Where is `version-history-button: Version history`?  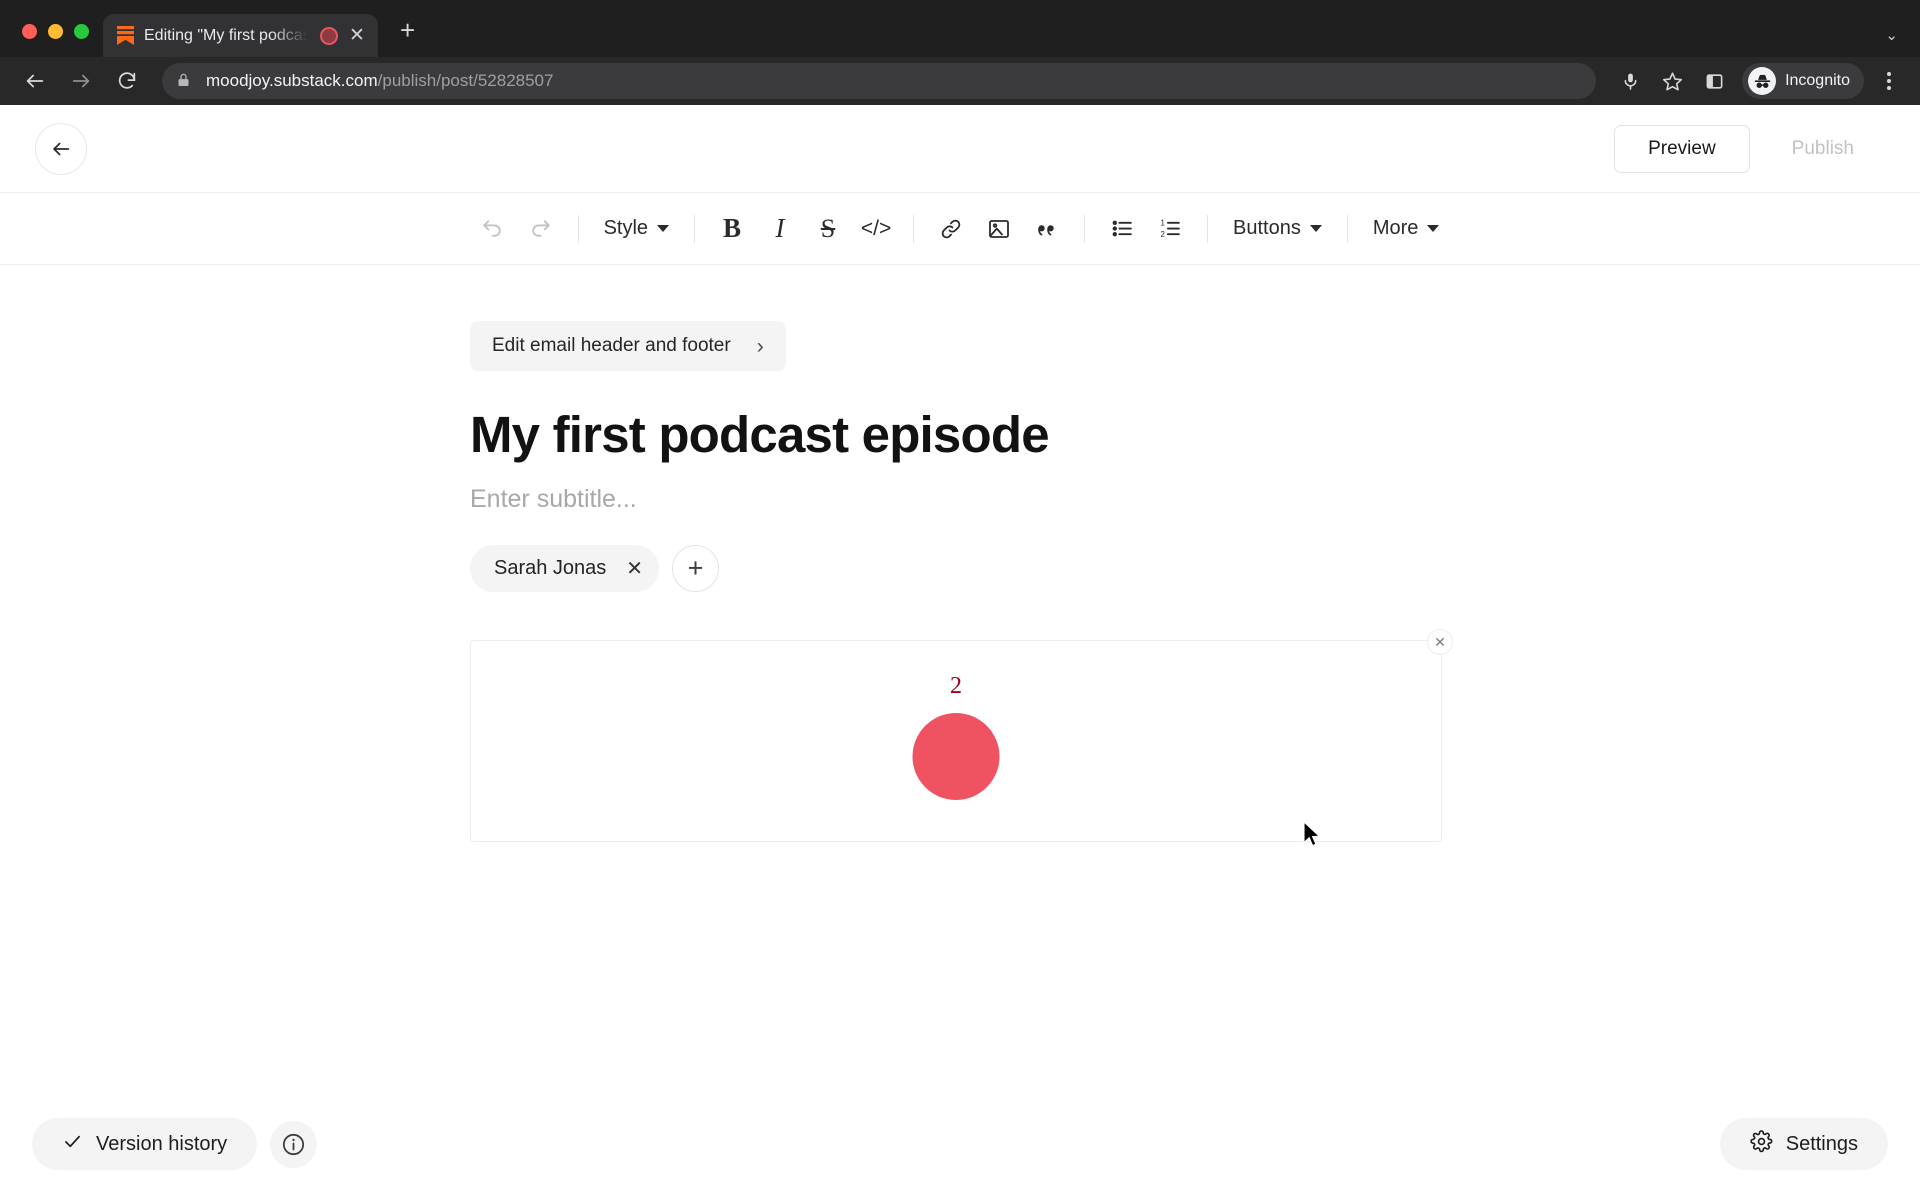 version-history-button: Version history is located at coordinates (145, 1144).